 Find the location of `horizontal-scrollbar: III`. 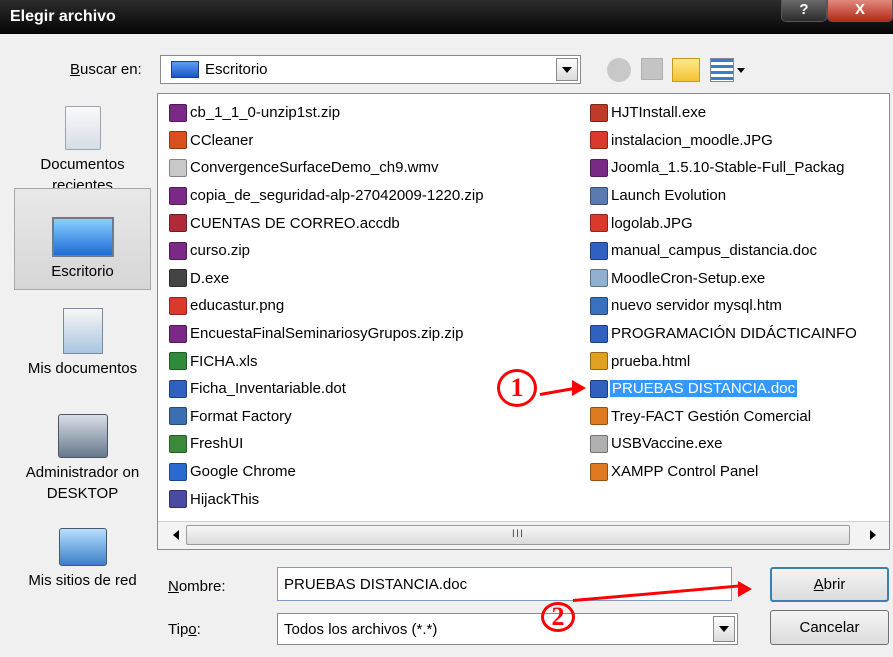

horizontal-scrollbar: III is located at coordinates (523, 535).